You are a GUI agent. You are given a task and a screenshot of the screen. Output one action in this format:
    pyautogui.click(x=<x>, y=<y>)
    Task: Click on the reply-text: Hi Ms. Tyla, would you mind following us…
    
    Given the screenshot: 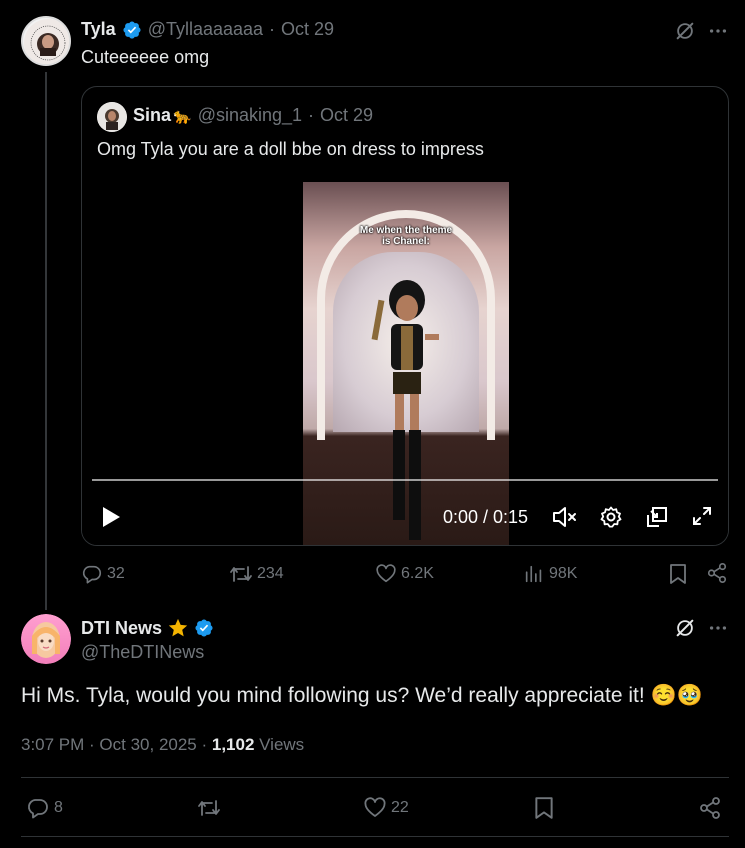 What is the action you would take?
    pyautogui.click(x=362, y=695)
    